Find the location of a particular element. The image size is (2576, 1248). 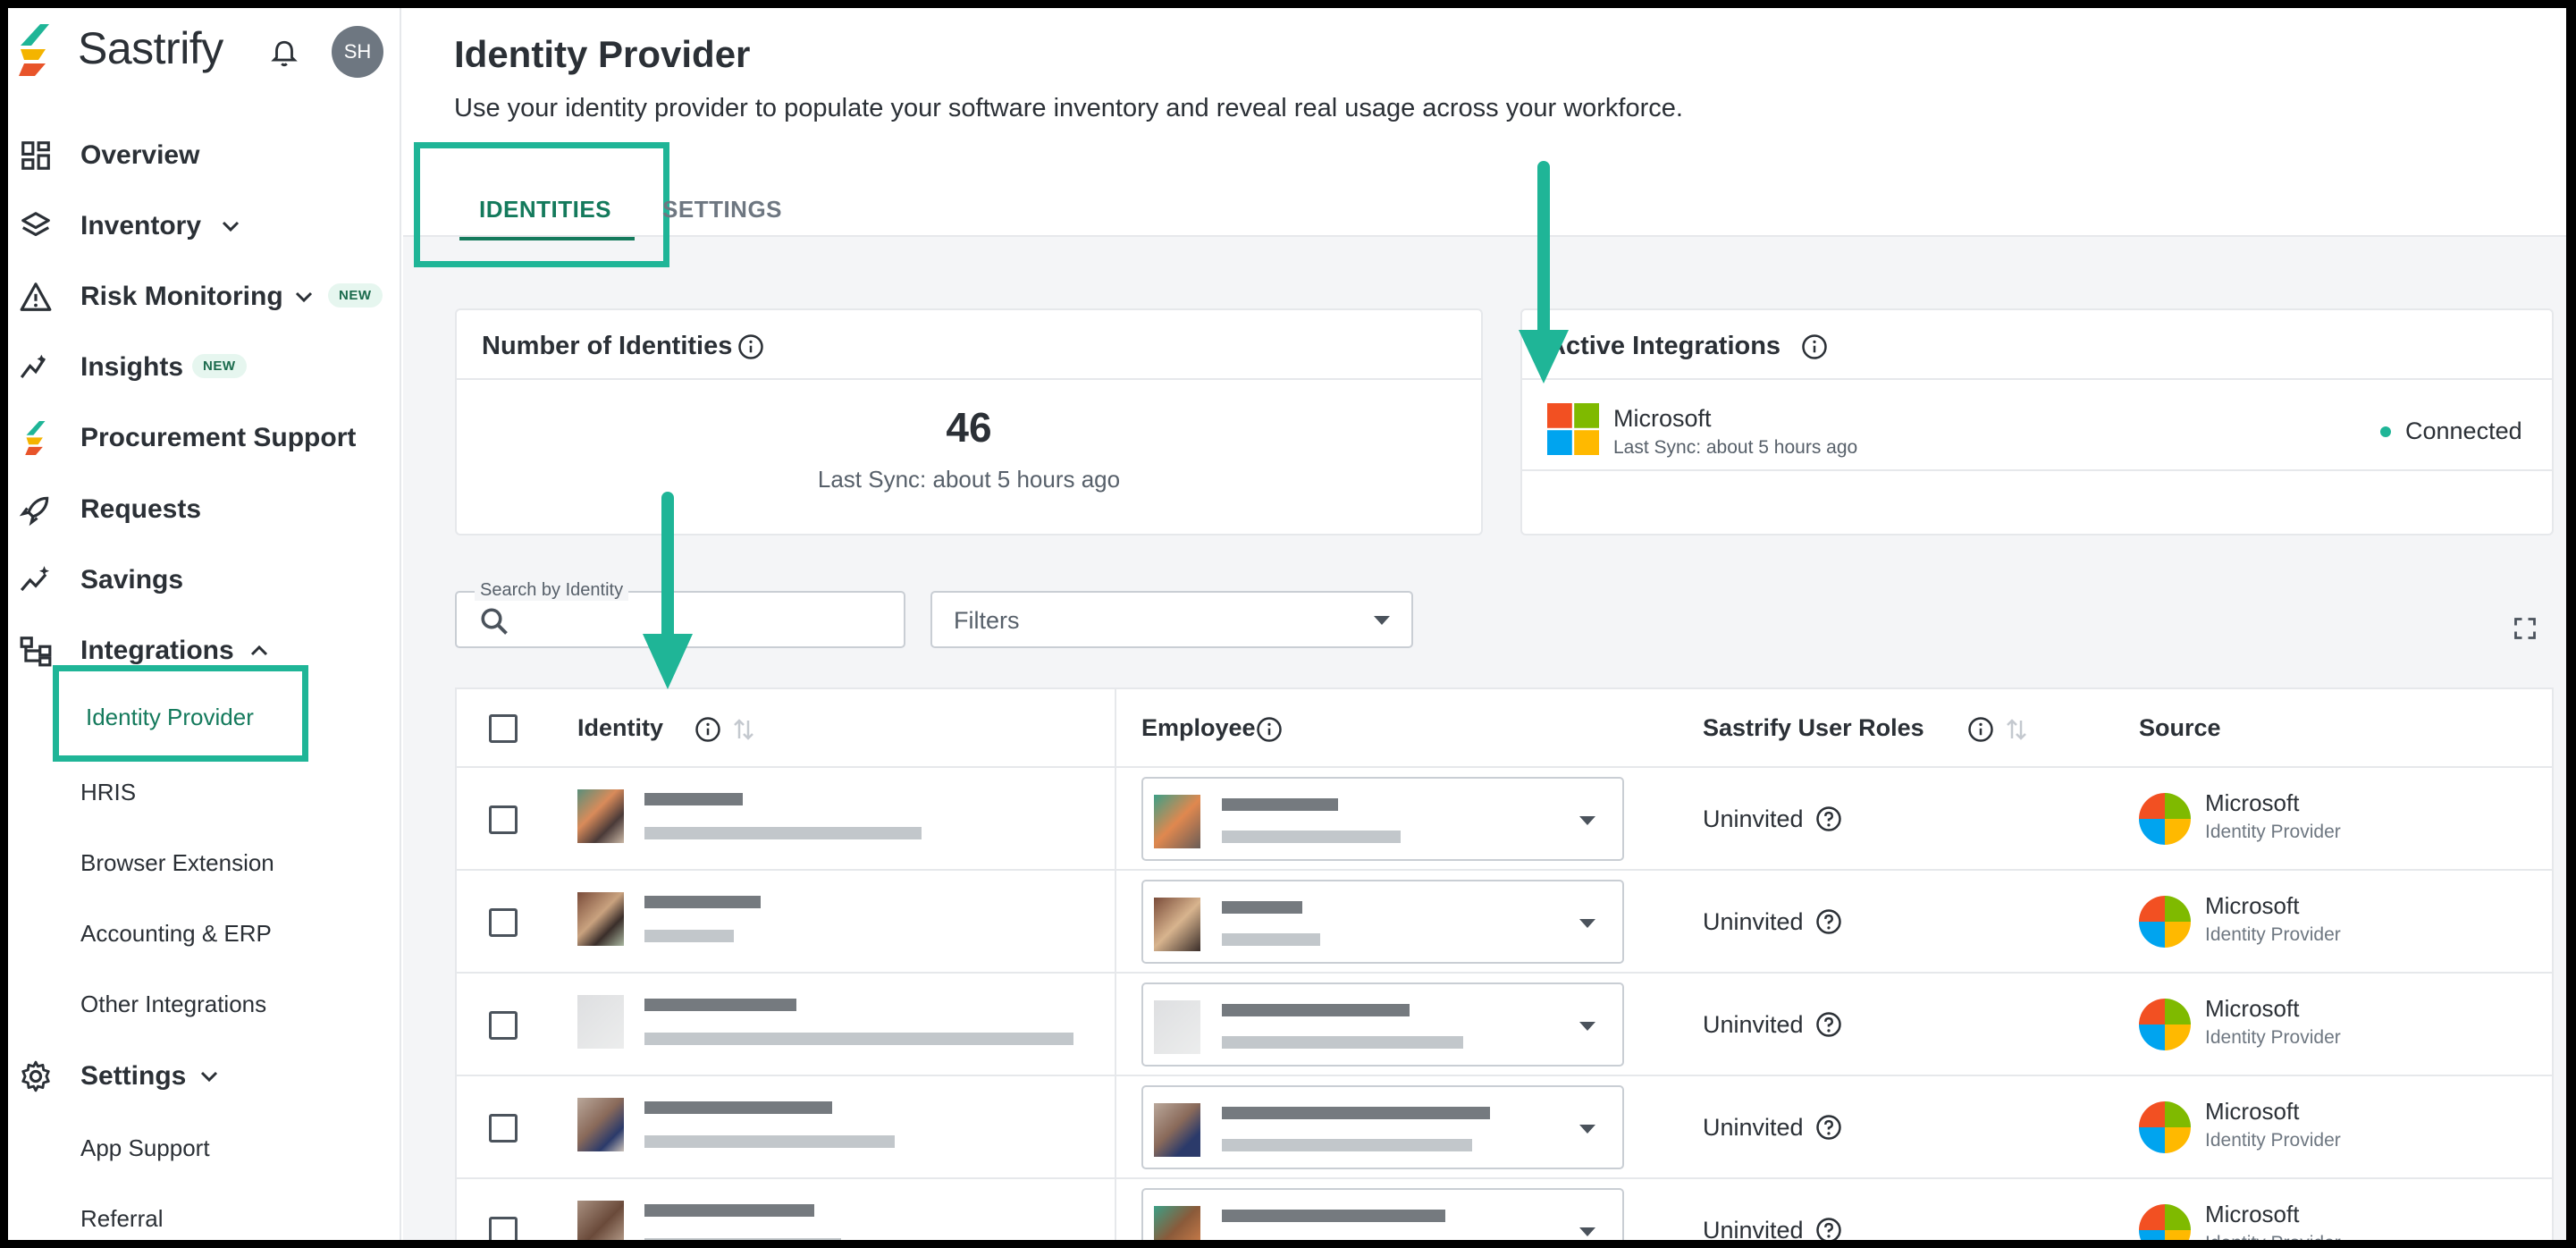

sidebar-item-savings: Savings is located at coordinates (200, 580).